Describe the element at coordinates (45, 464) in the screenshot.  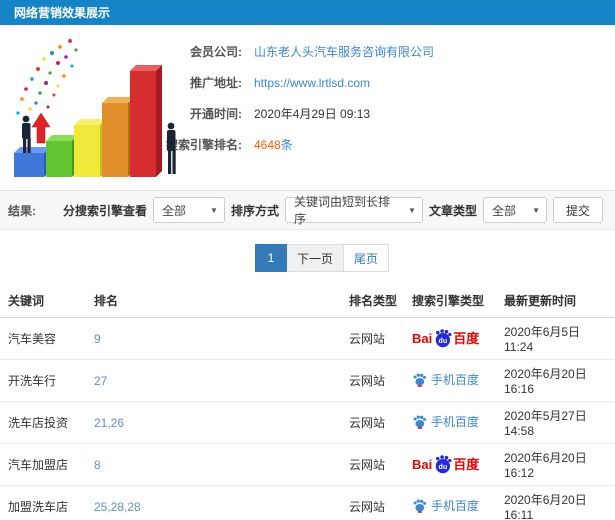
I see `keyword-cell: 汽车加盟店` at that location.